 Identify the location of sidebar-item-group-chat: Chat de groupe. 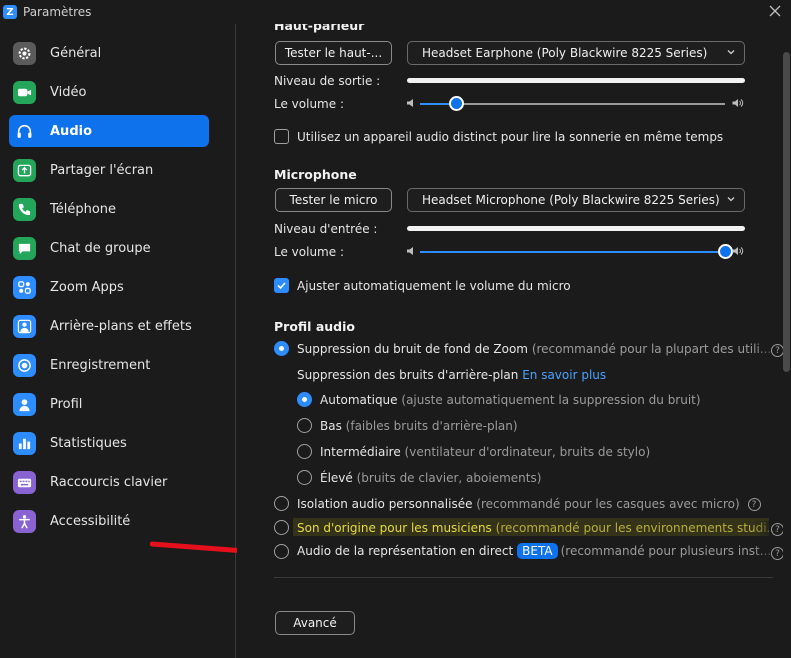
(109, 248).